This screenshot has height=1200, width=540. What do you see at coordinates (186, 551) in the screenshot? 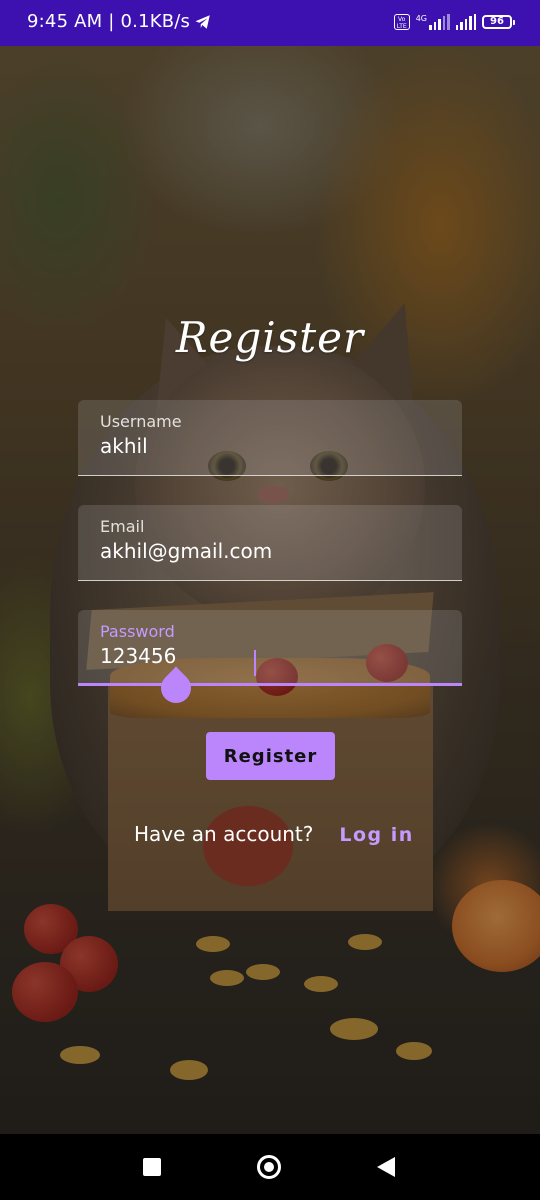
I see `email-value: akhil@gmail.com` at bounding box center [186, 551].